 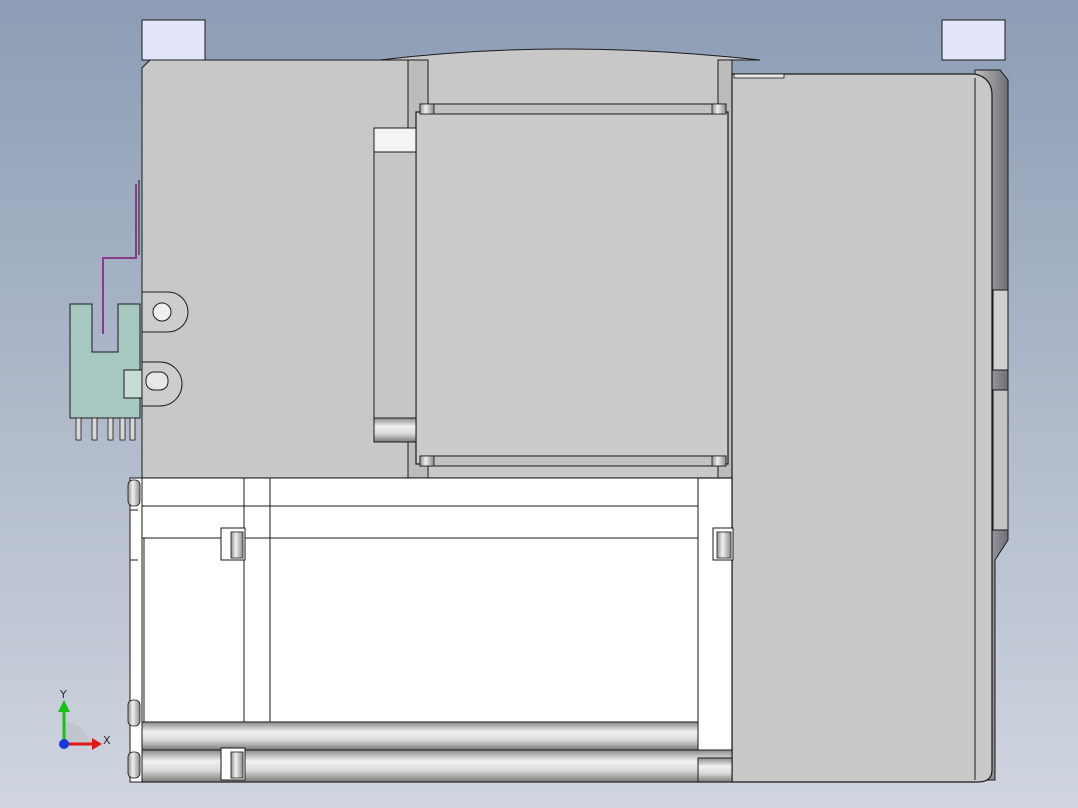 I want to click on z-axis-dot, so click(x=64, y=744).